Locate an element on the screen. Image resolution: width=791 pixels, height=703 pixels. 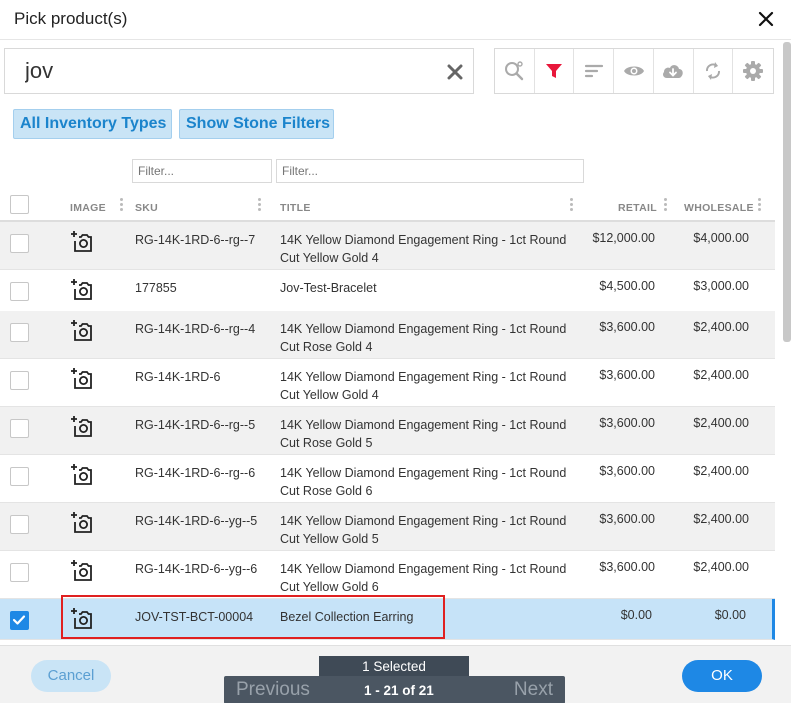
column-header-retail: RETAIL is located at coordinates (637, 208).